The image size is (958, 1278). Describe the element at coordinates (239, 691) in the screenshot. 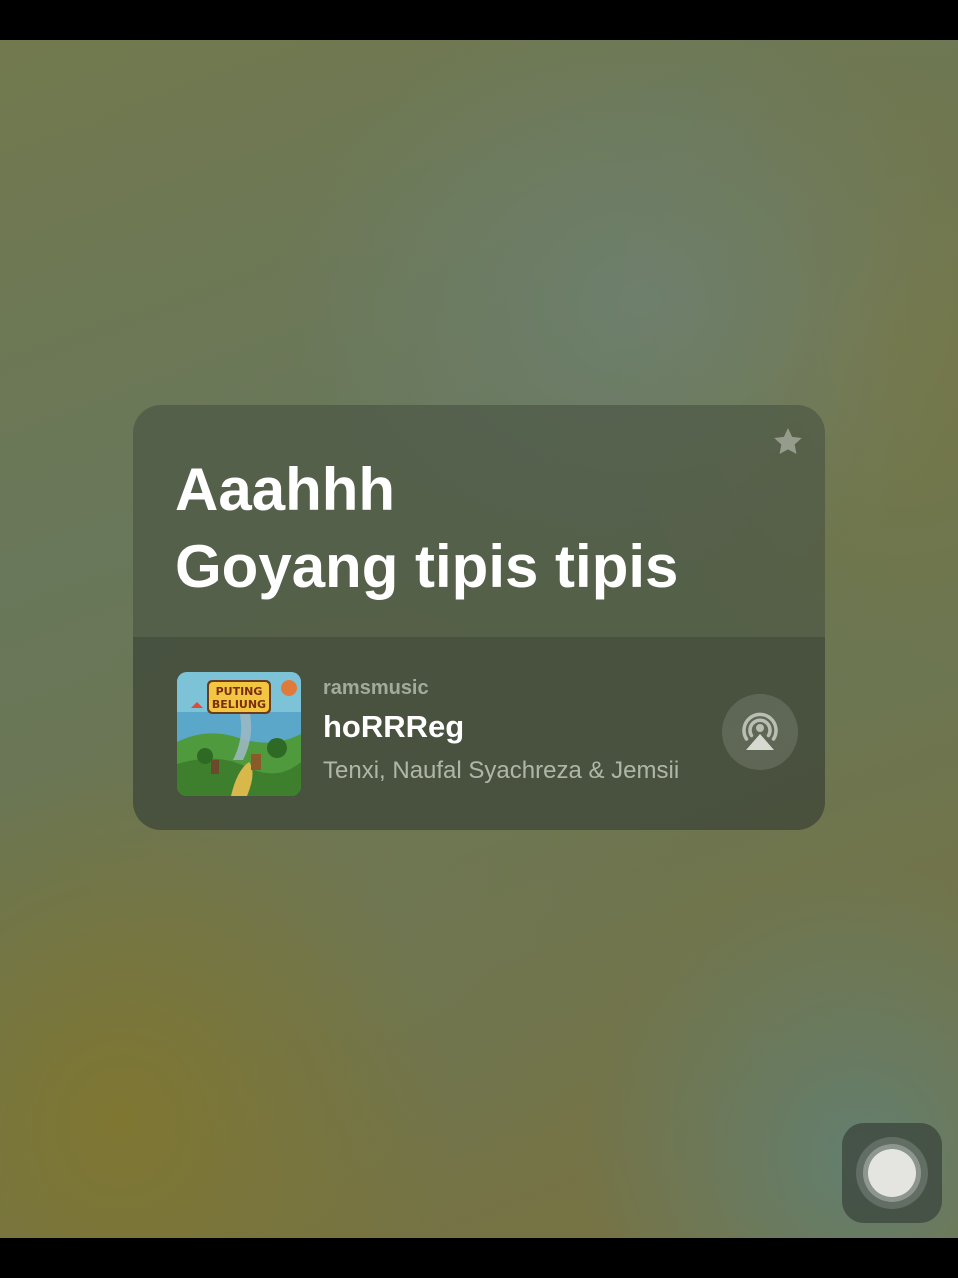

I see `svg-text: PUTING` at that location.